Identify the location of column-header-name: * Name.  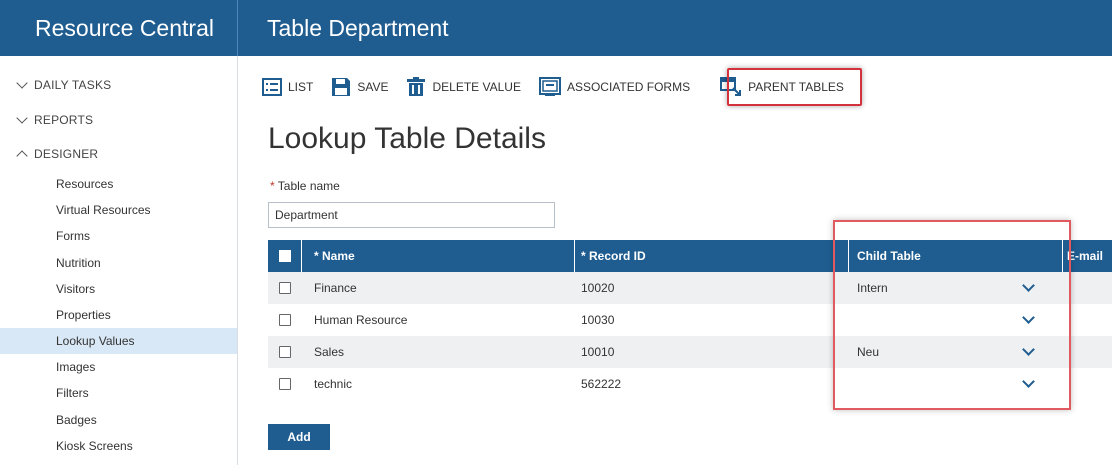
(438, 256).